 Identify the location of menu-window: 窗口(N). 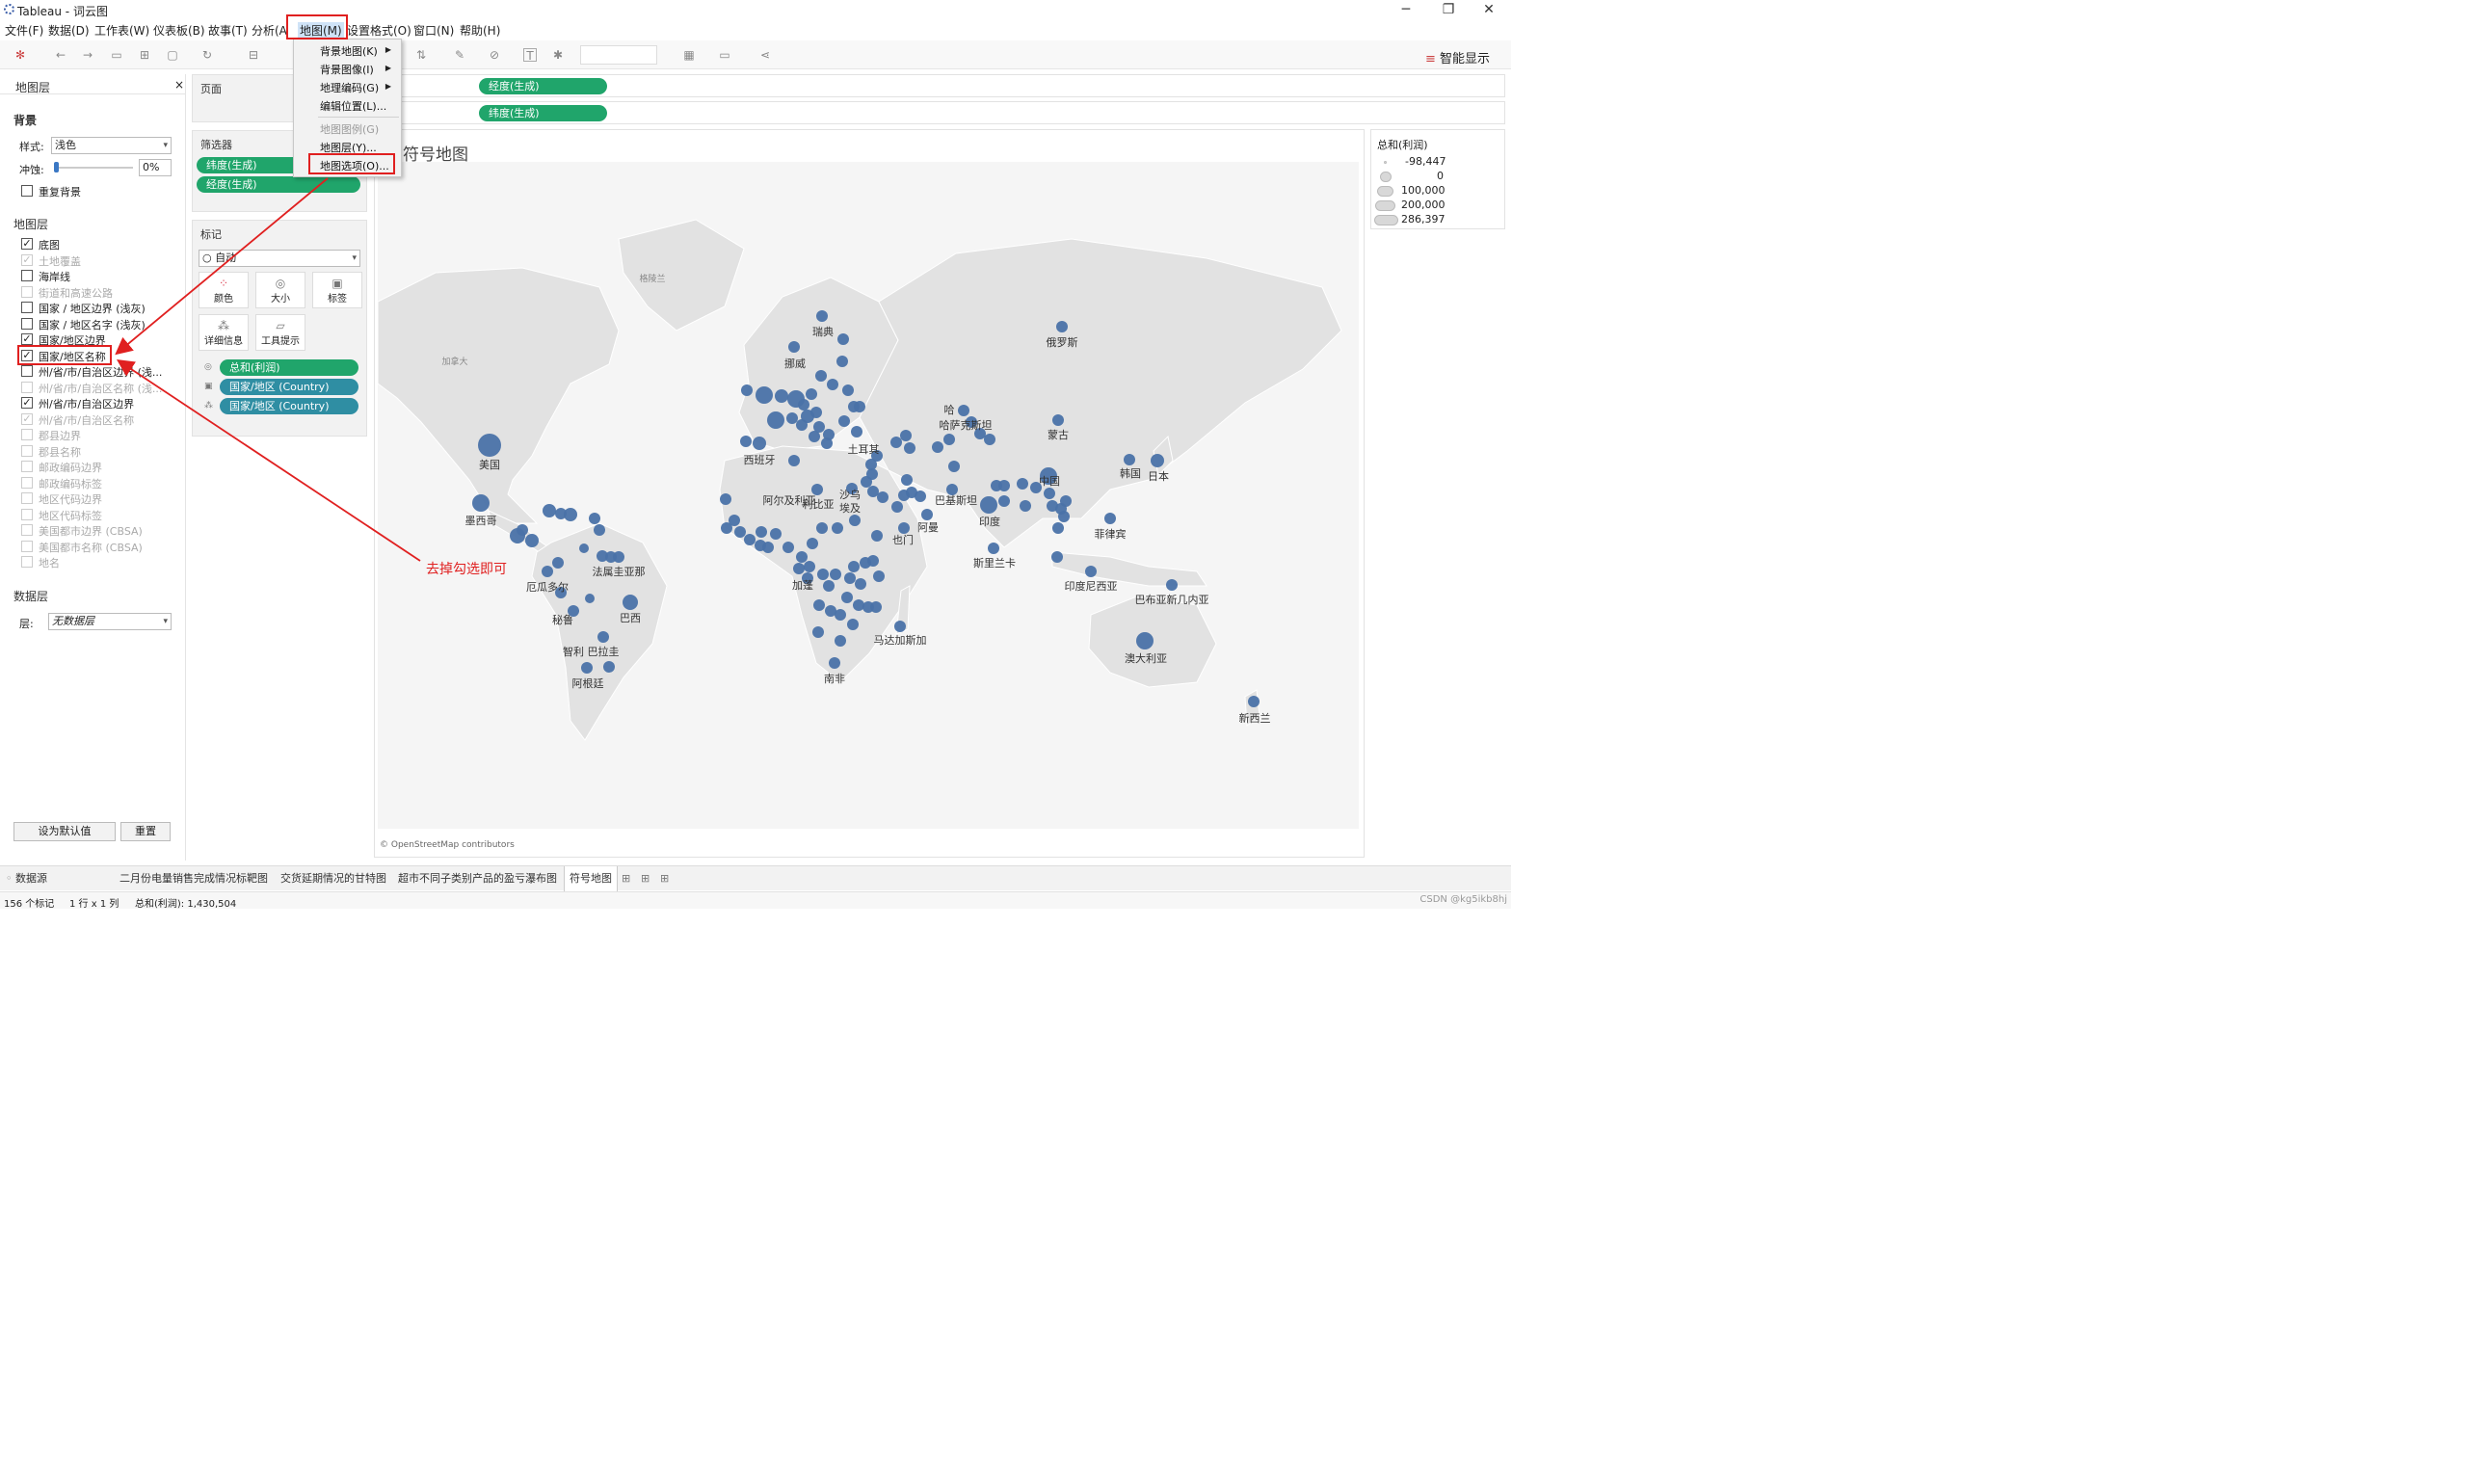
(433, 30).